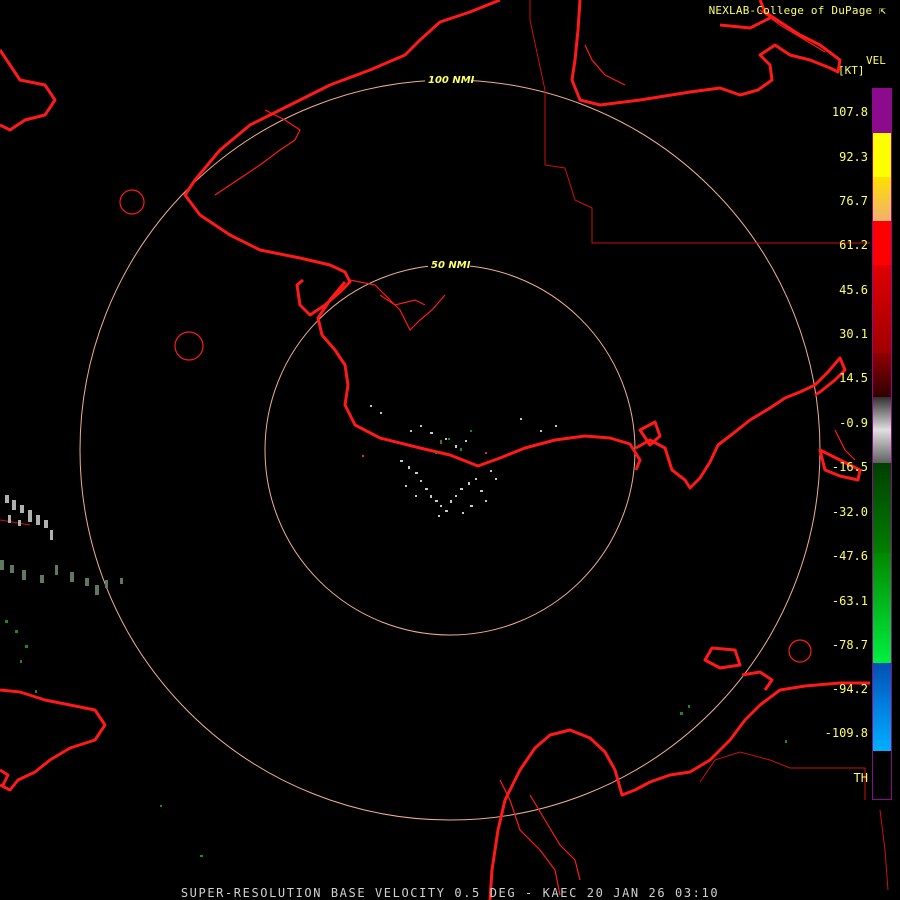 The width and height of the screenshot is (900, 900). I want to click on scale-unit: [KT], so click(851, 70).